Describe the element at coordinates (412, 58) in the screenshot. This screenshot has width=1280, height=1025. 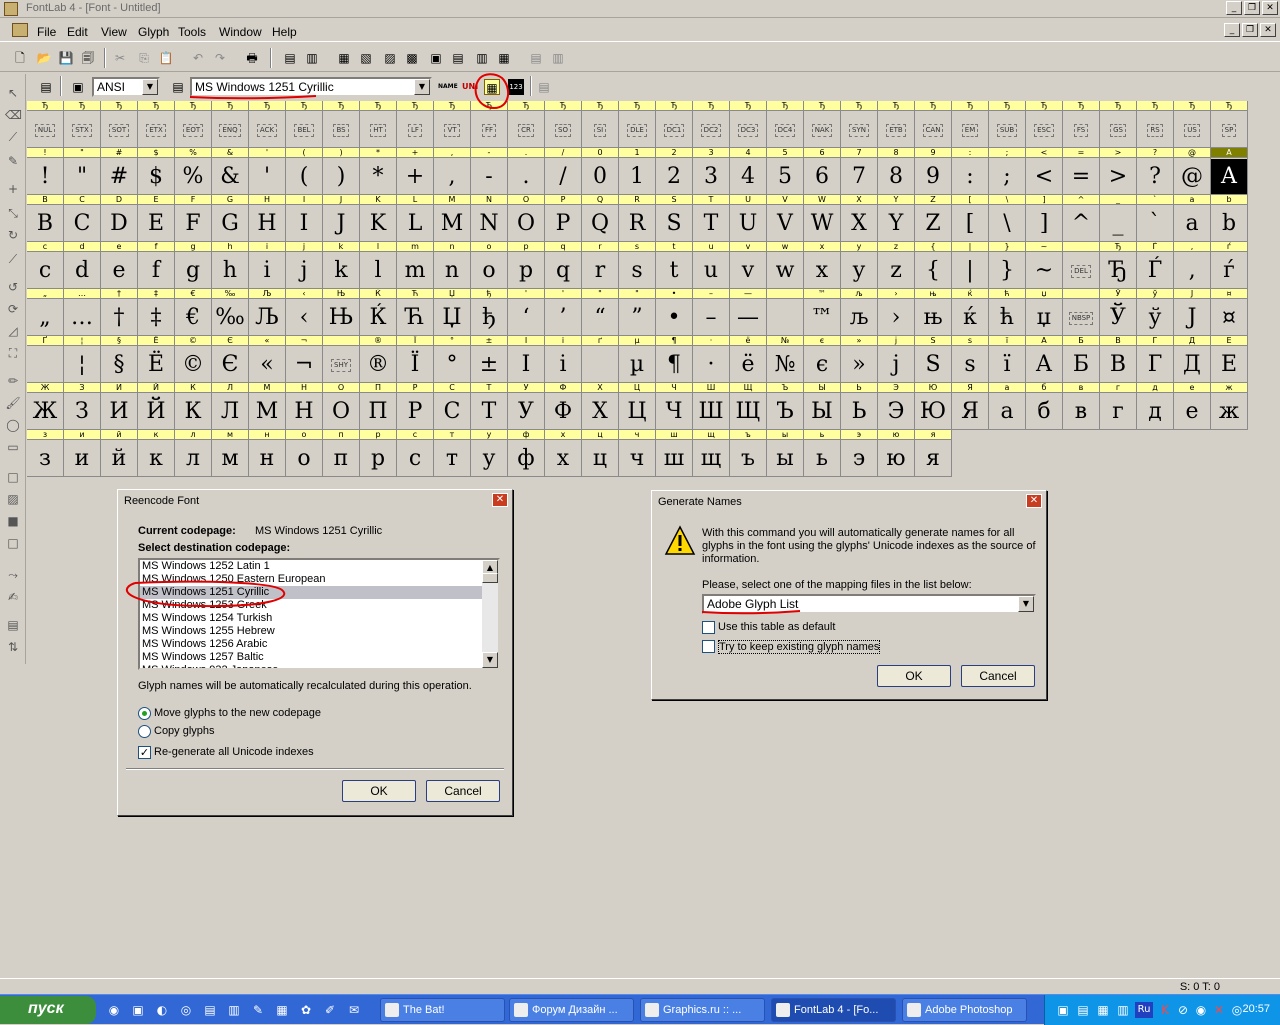
I see `ot-icon: ▩` at that location.